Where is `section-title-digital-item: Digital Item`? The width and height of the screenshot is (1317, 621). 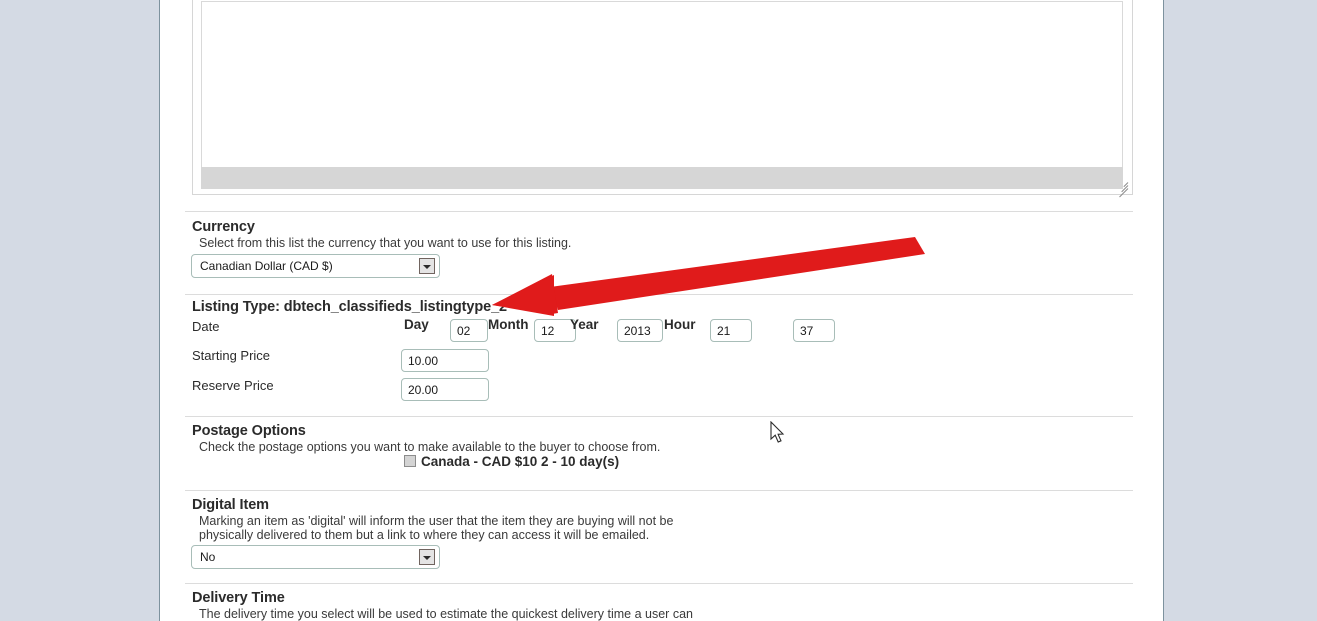 section-title-digital-item: Digital Item is located at coordinates (230, 505).